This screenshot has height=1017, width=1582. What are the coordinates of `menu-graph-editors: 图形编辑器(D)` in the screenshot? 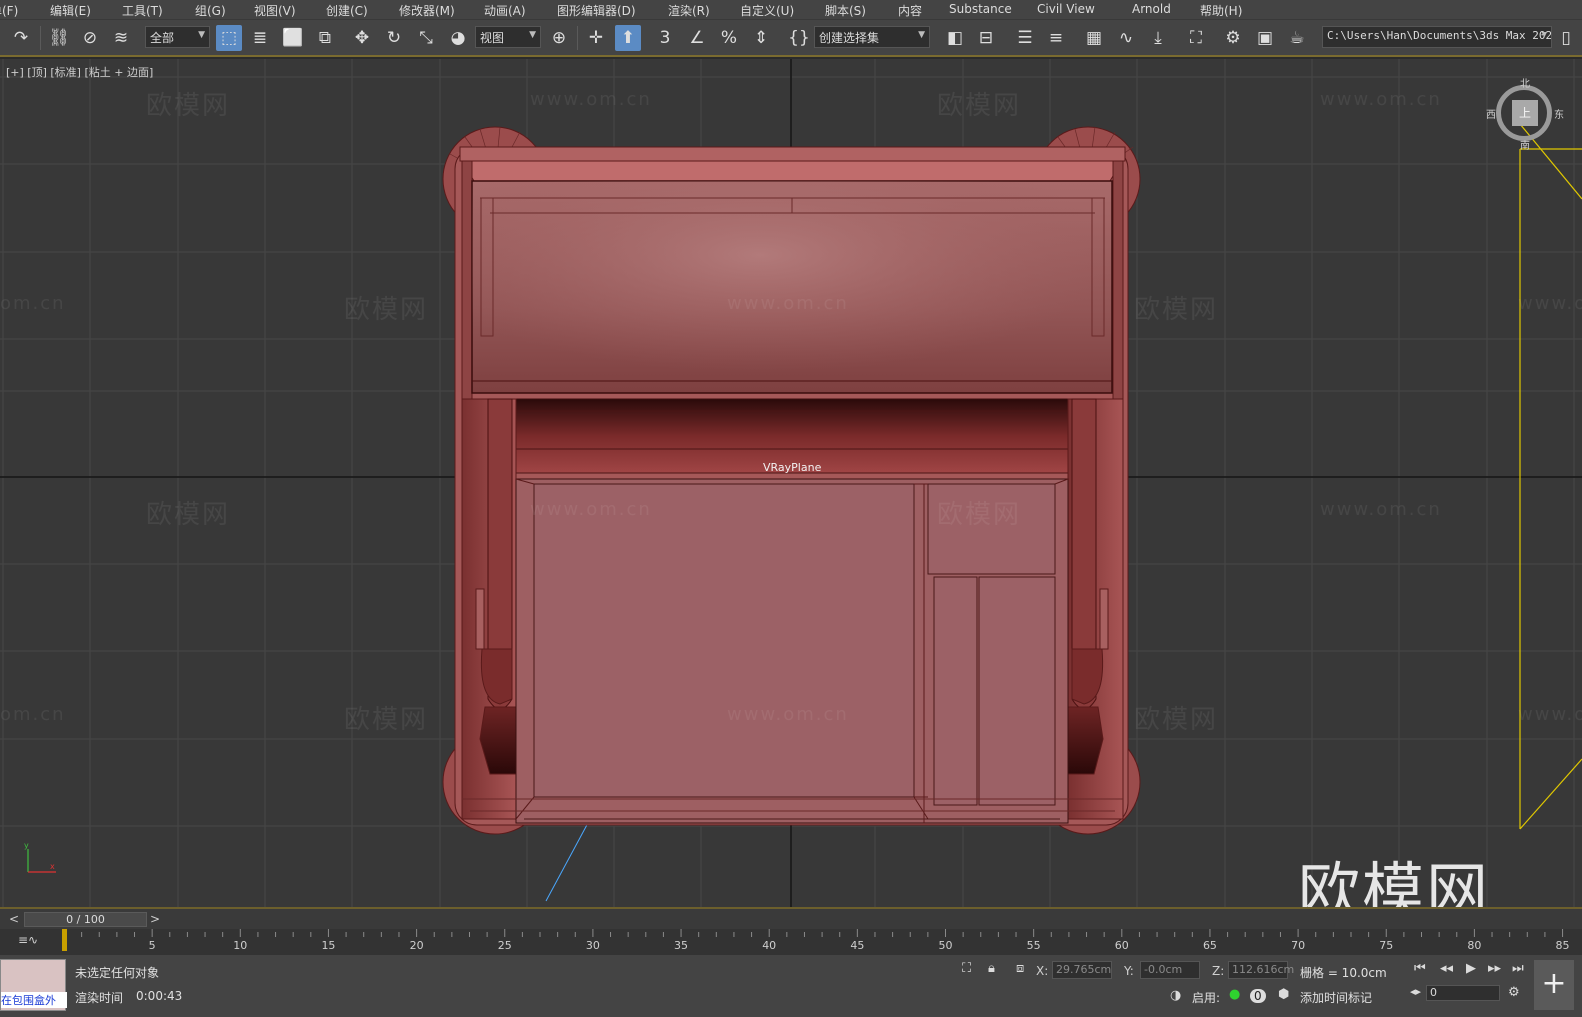 It's located at (596, 10).